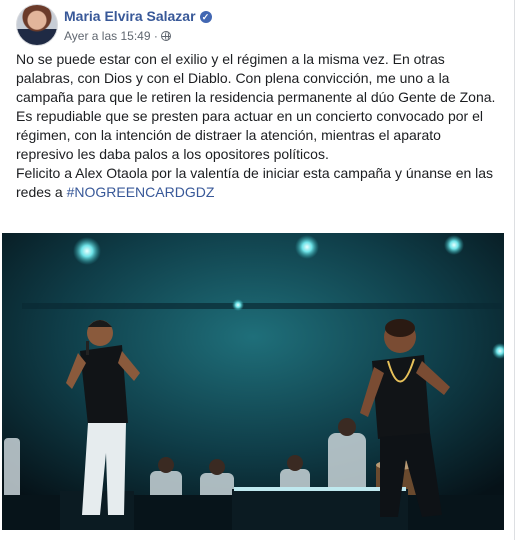 This screenshot has height=540, width=515. What do you see at coordinates (141, 192) in the screenshot?
I see `hashtag-link: #NOGREENCARDGDZ` at bounding box center [141, 192].